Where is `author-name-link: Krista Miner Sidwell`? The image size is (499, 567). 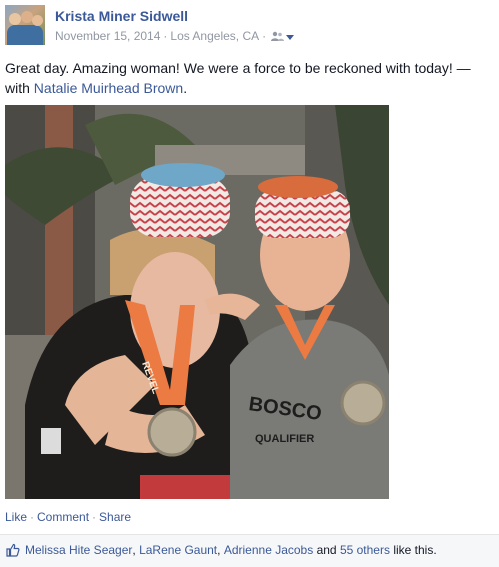 author-name-link: Krista Miner Sidwell is located at coordinates (121, 16).